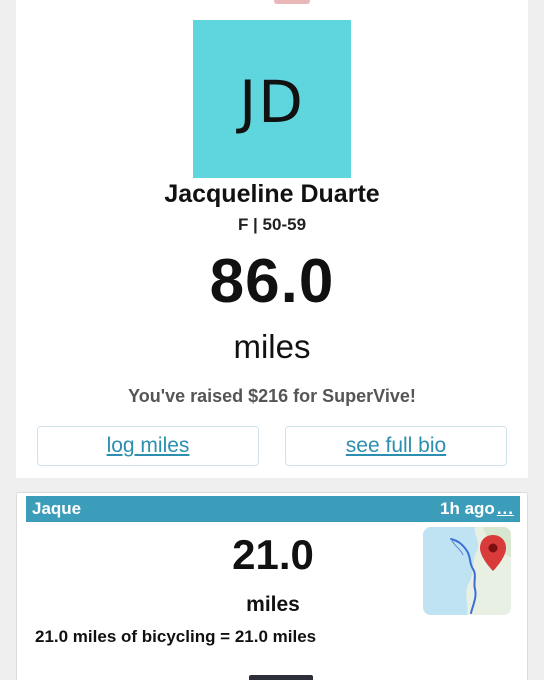 This screenshot has width=544, height=680. I want to click on route-map-thumbnail, so click(467, 571).